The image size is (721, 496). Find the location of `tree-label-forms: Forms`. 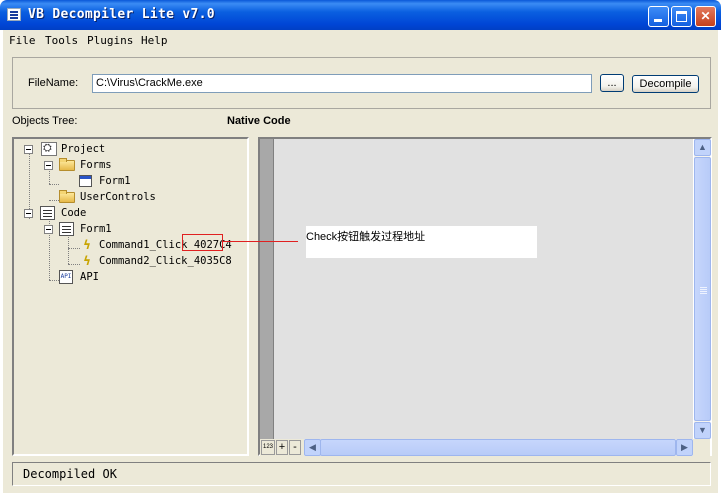

tree-label-forms: Forms is located at coordinates (96, 165).